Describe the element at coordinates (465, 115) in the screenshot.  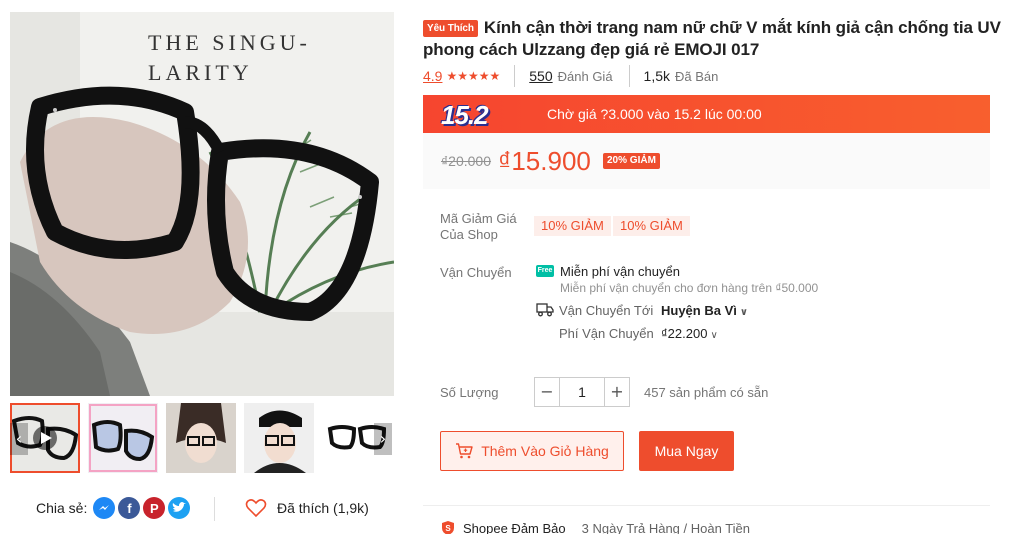
I see `flash-sale-logo: 15.2` at that location.